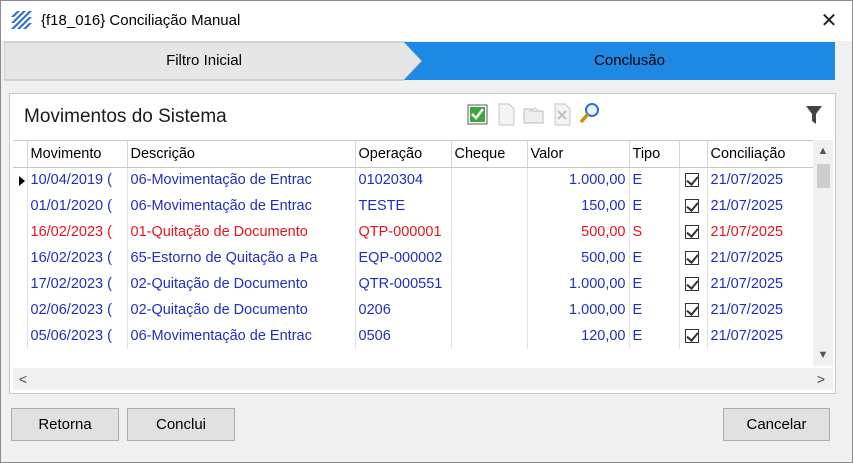  I want to click on cell-operacao: EQP-000002, so click(403, 258).